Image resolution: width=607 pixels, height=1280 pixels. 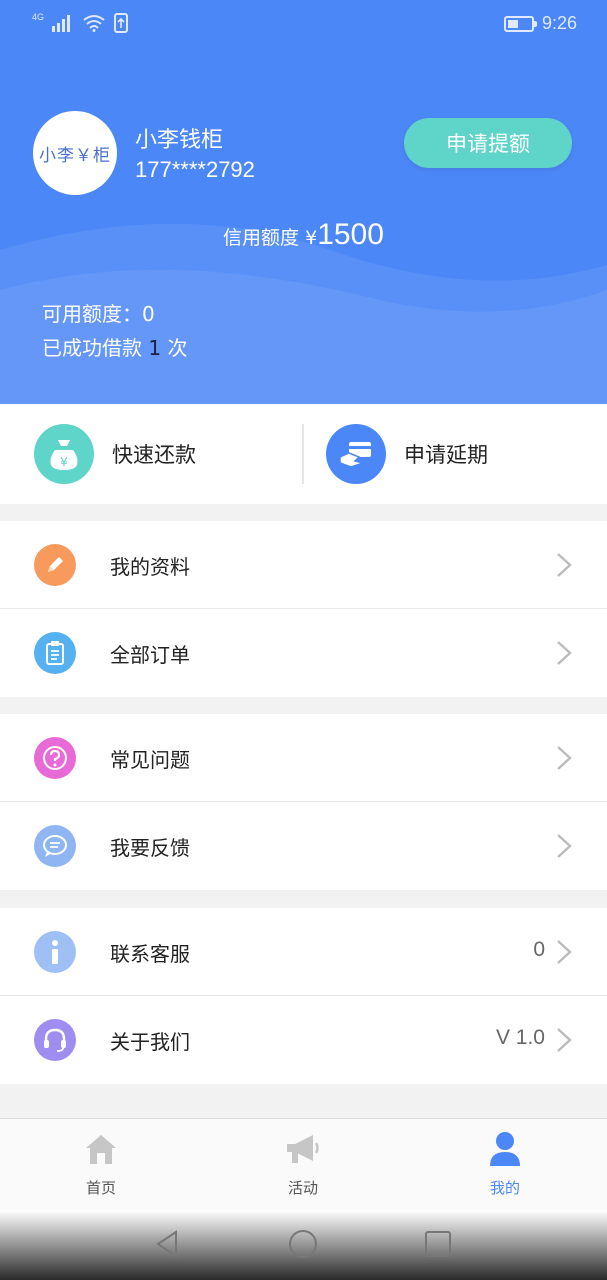 What do you see at coordinates (150, 848) in the screenshot?
I see `menu-item-label: 我要反馈` at bounding box center [150, 848].